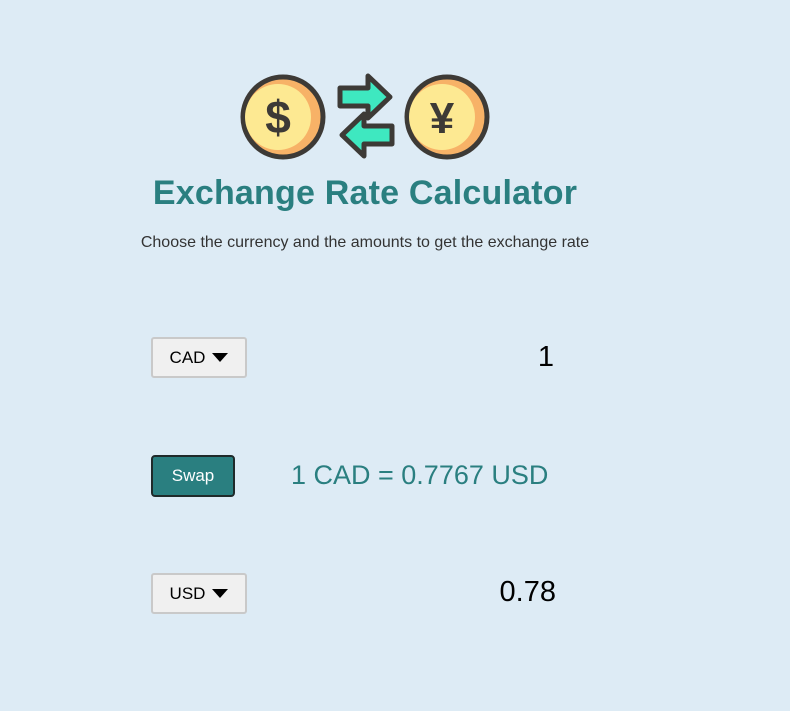 This screenshot has height=711, width=790. Describe the element at coordinates (187, 357) in the screenshot. I see `from-currency-value: CAD` at that location.